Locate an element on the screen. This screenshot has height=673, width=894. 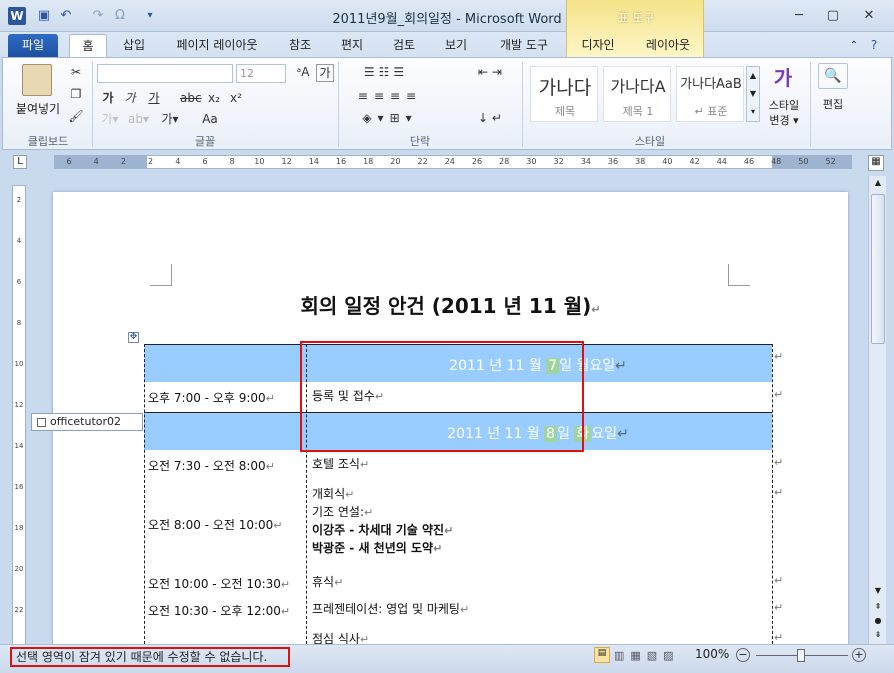
tab-references: 참조 is located at coordinates (300, 45).